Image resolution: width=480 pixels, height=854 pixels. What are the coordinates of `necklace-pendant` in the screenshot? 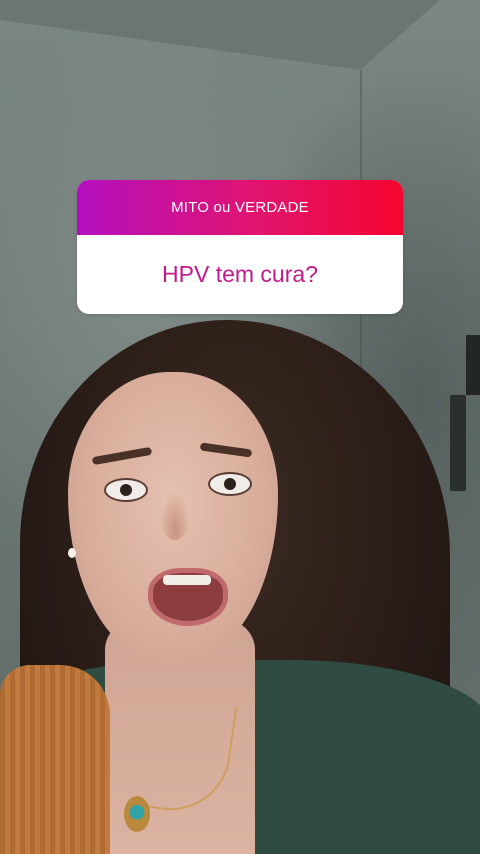 It's located at (137, 814).